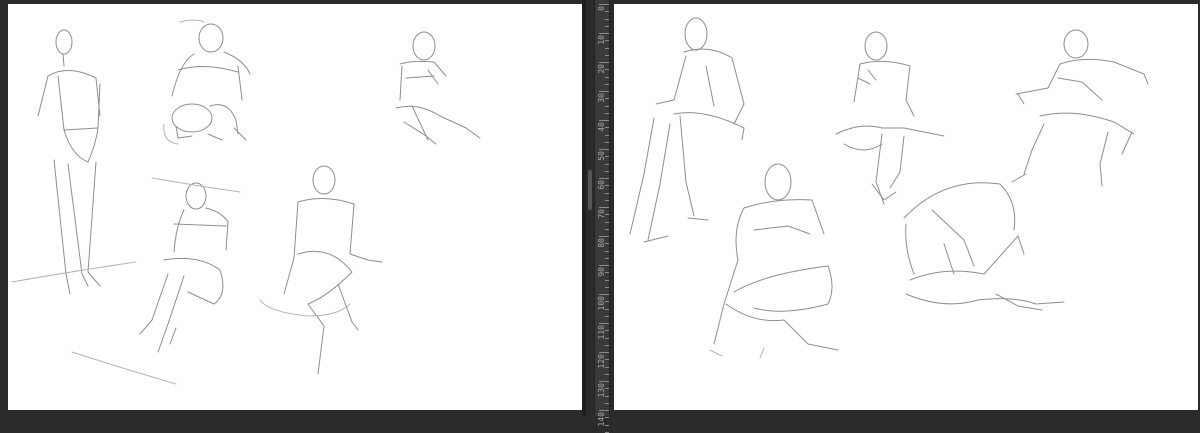 Image resolution: width=1200 pixels, height=433 pixels. I want to click on sitting-reaching-figure-sketch, so click(1080, 108).